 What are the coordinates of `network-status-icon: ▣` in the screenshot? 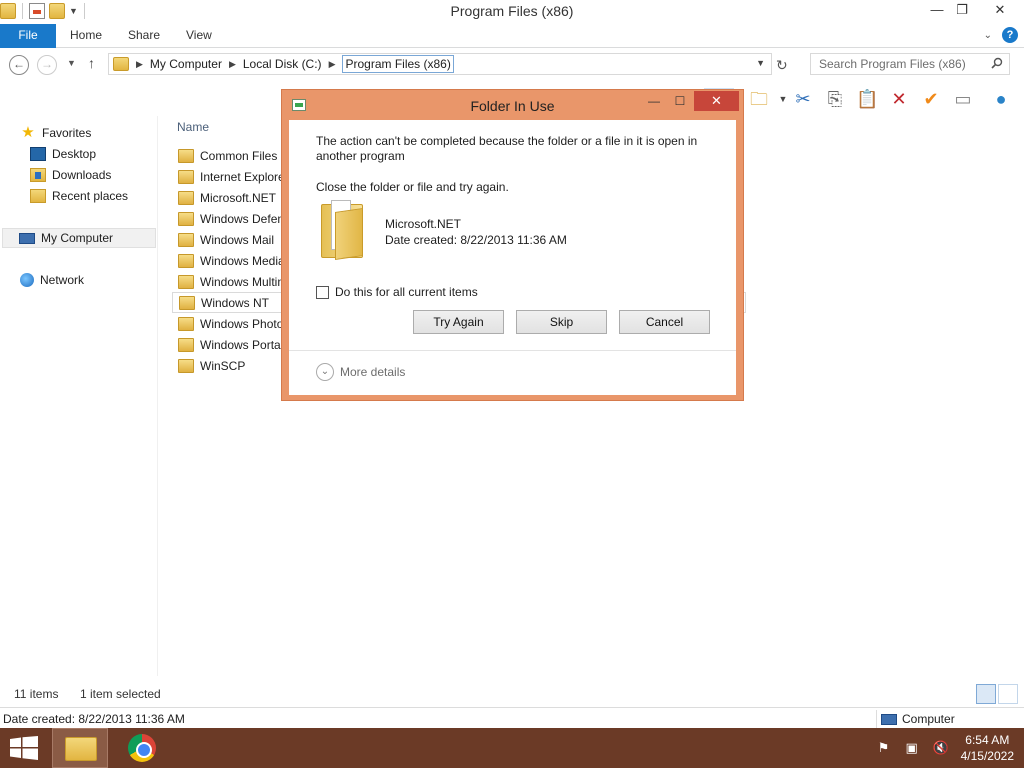 It's located at (912, 748).